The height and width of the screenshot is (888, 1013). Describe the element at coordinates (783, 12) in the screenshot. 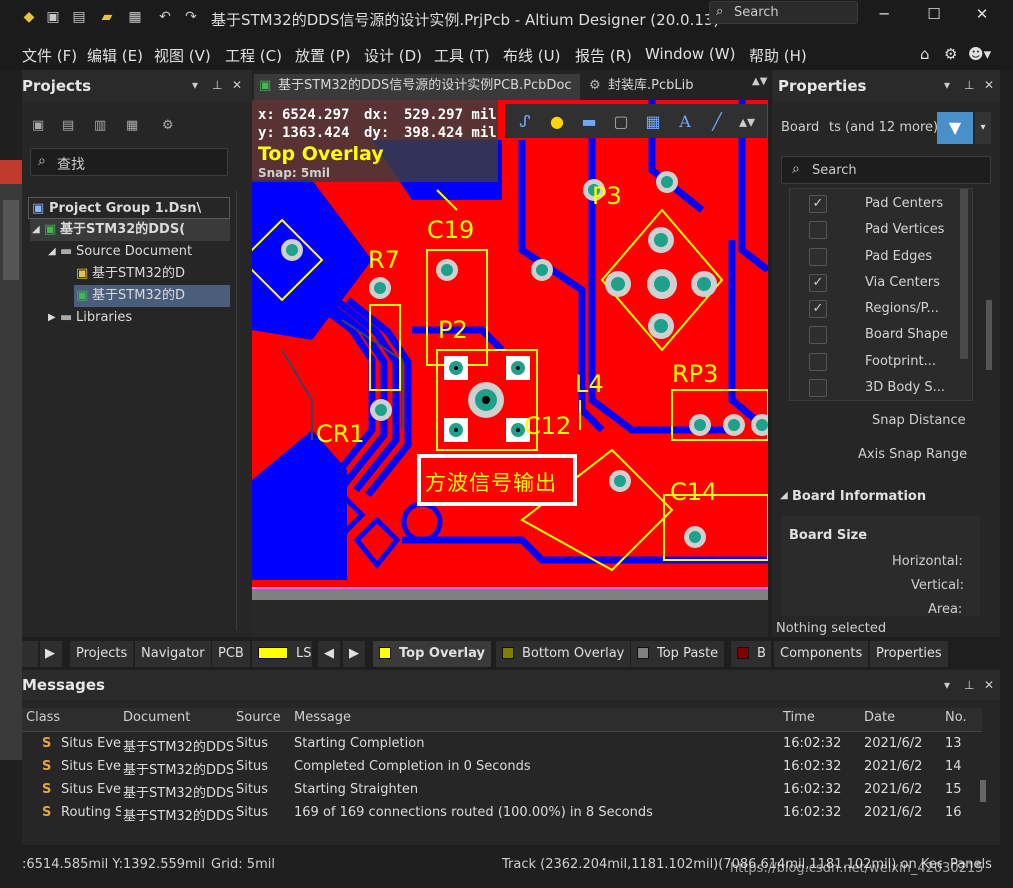

I see `global-search-input: ⌕ Search` at that location.